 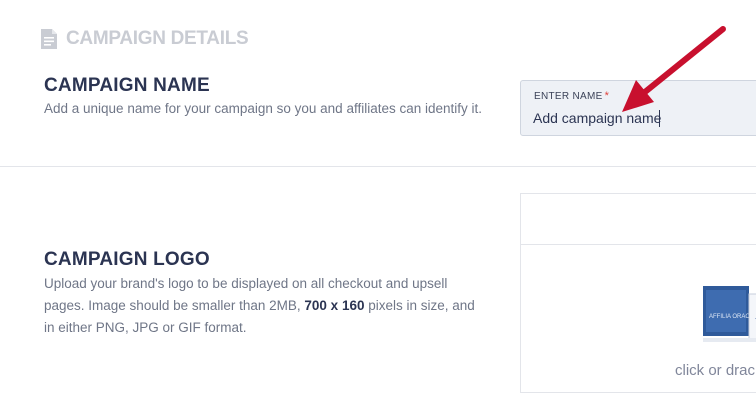 I want to click on campaign-name-title: CAMPAIGN NAME, so click(x=127, y=85).